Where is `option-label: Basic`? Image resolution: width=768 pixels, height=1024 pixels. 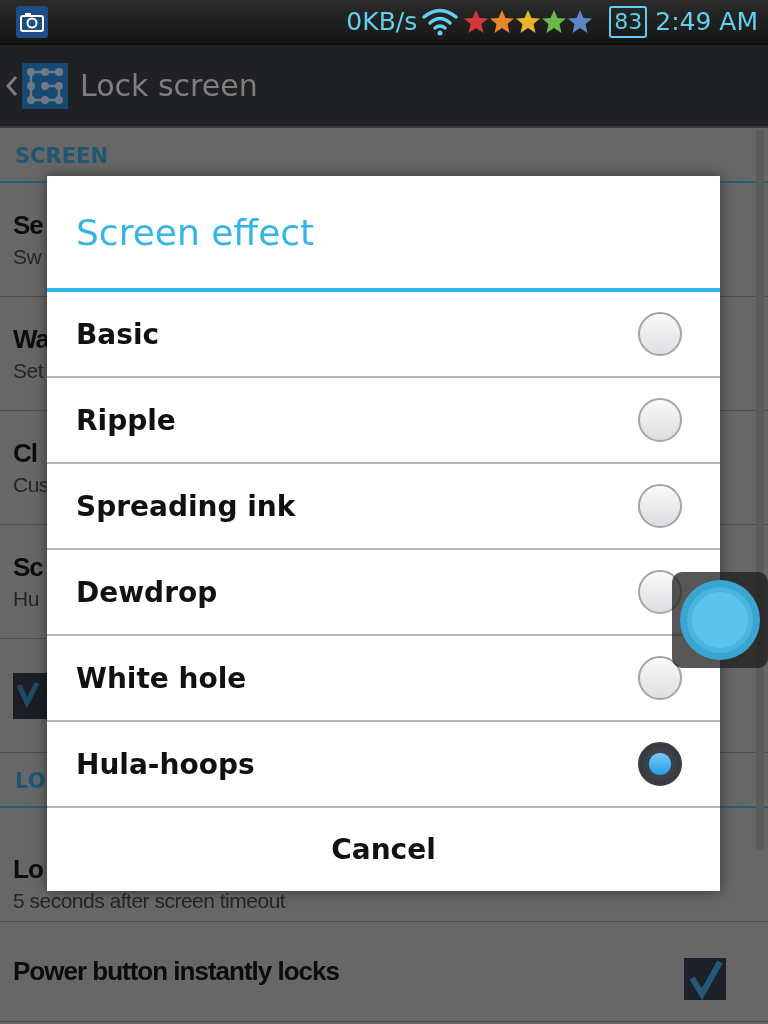
option-label: Basic is located at coordinates (118, 334).